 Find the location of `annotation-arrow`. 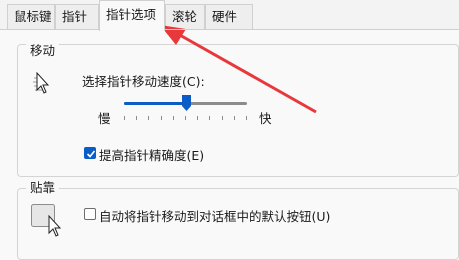

annotation-arrow is located at coordinates (238, 69).